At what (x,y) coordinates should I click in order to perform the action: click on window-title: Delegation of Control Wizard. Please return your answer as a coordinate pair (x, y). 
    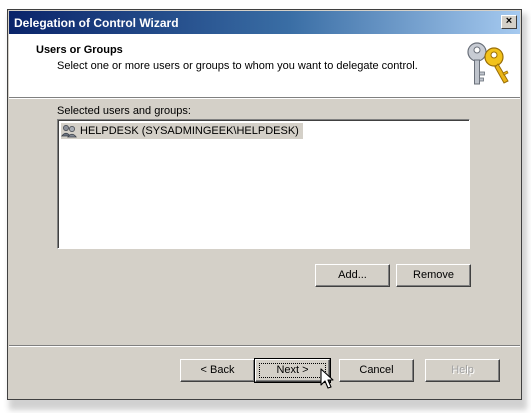
    Looking at the image, I should click on (96, 23).